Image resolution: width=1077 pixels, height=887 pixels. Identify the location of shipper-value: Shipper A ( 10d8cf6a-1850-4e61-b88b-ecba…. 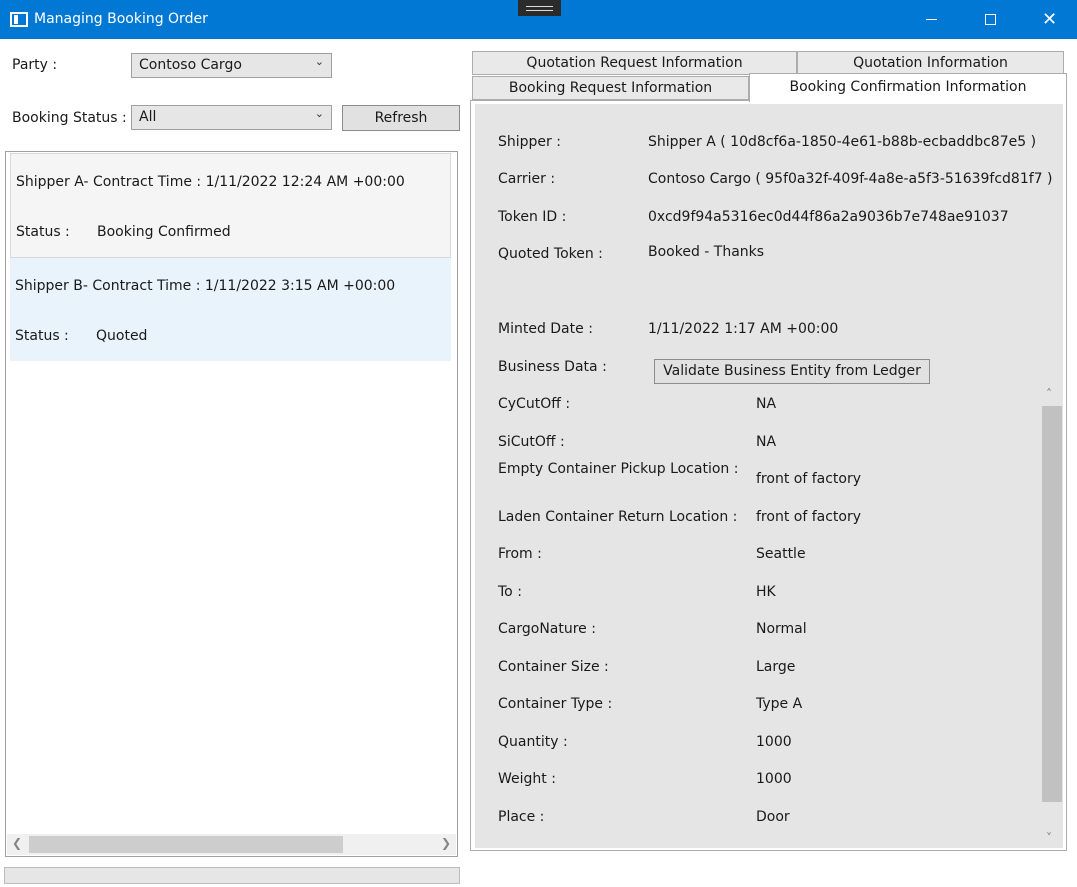
(842, 142).